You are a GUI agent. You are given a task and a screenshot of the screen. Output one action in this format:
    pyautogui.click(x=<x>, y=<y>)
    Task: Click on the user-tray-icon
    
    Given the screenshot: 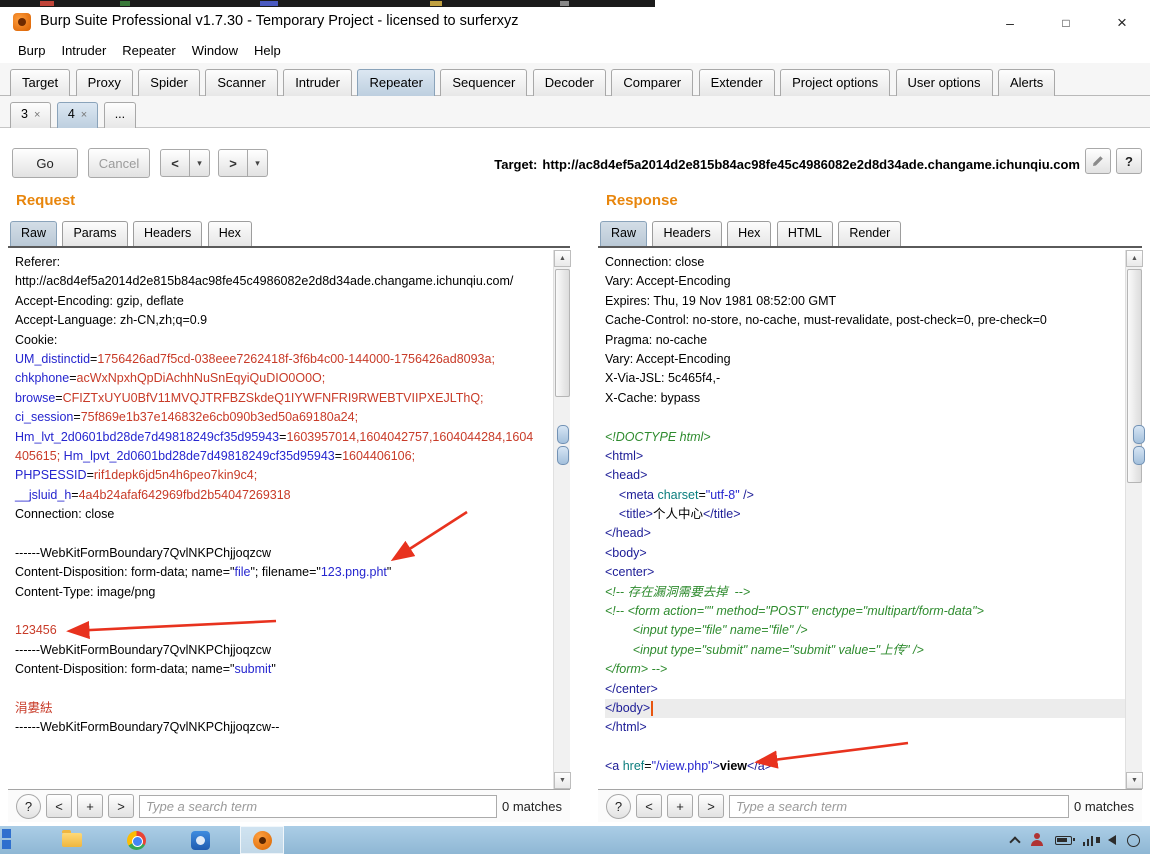 What is the action you would take?
    pyautogui.click(x=1037, y=840)
    